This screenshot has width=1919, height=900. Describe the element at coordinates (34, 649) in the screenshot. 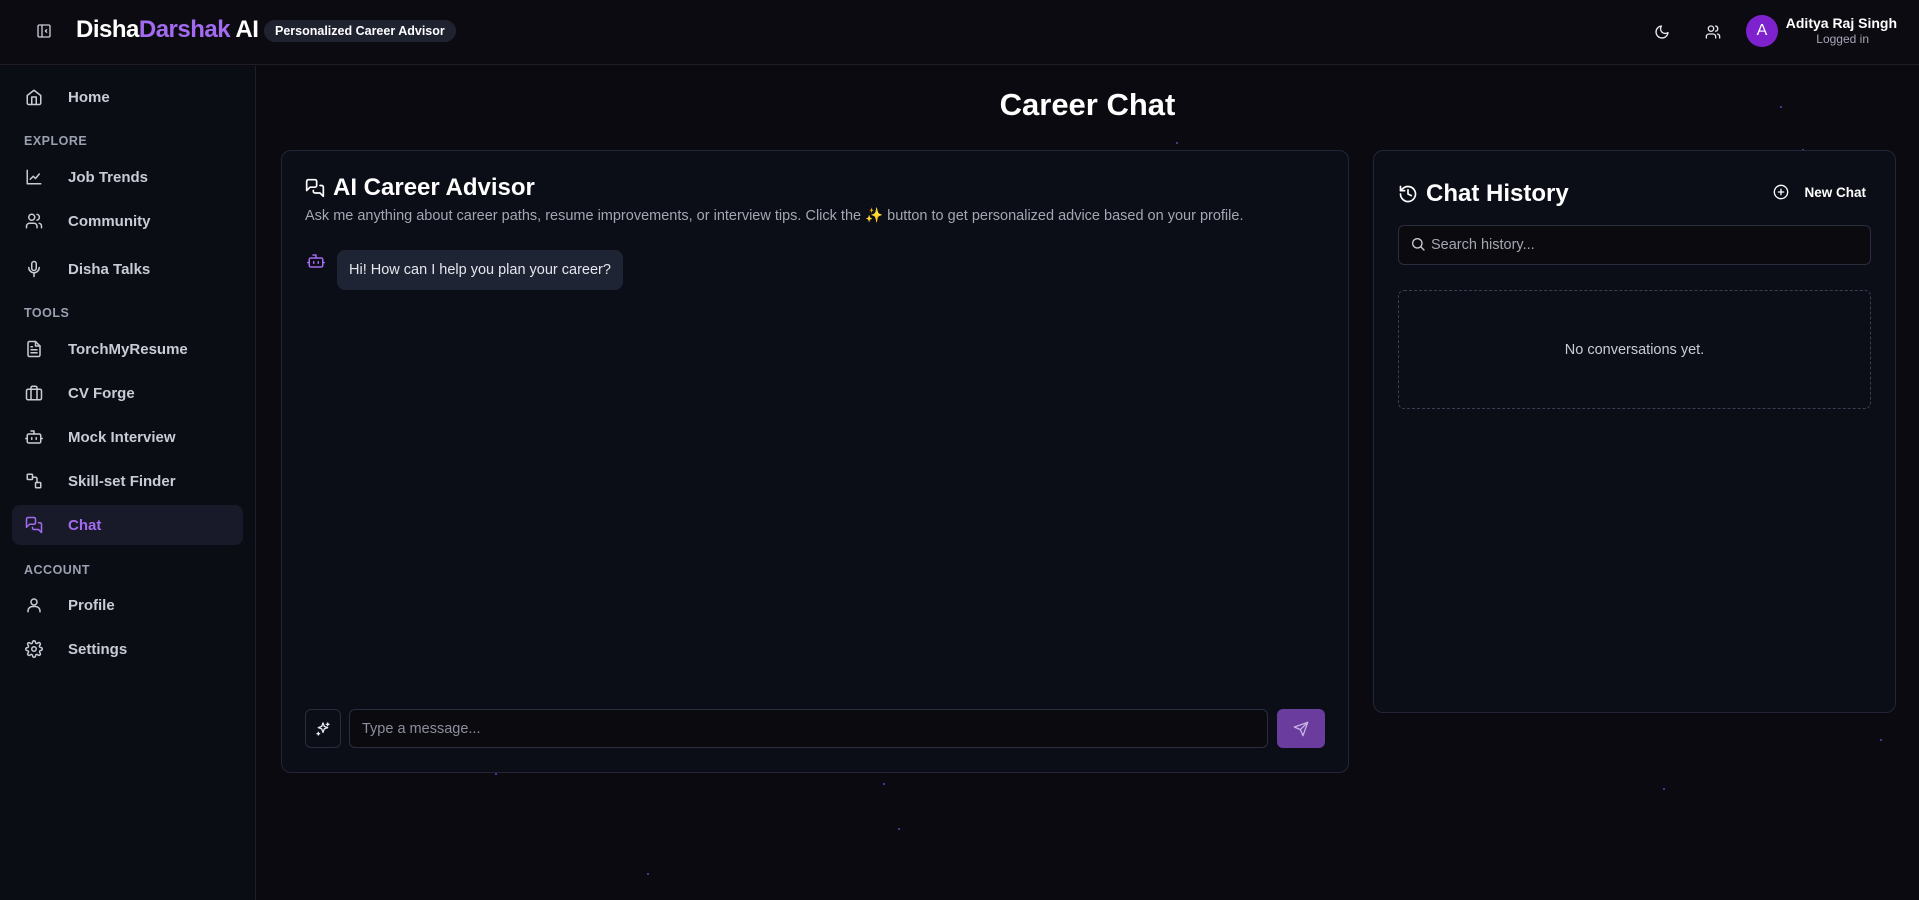

I see `gear-icon` at that location.